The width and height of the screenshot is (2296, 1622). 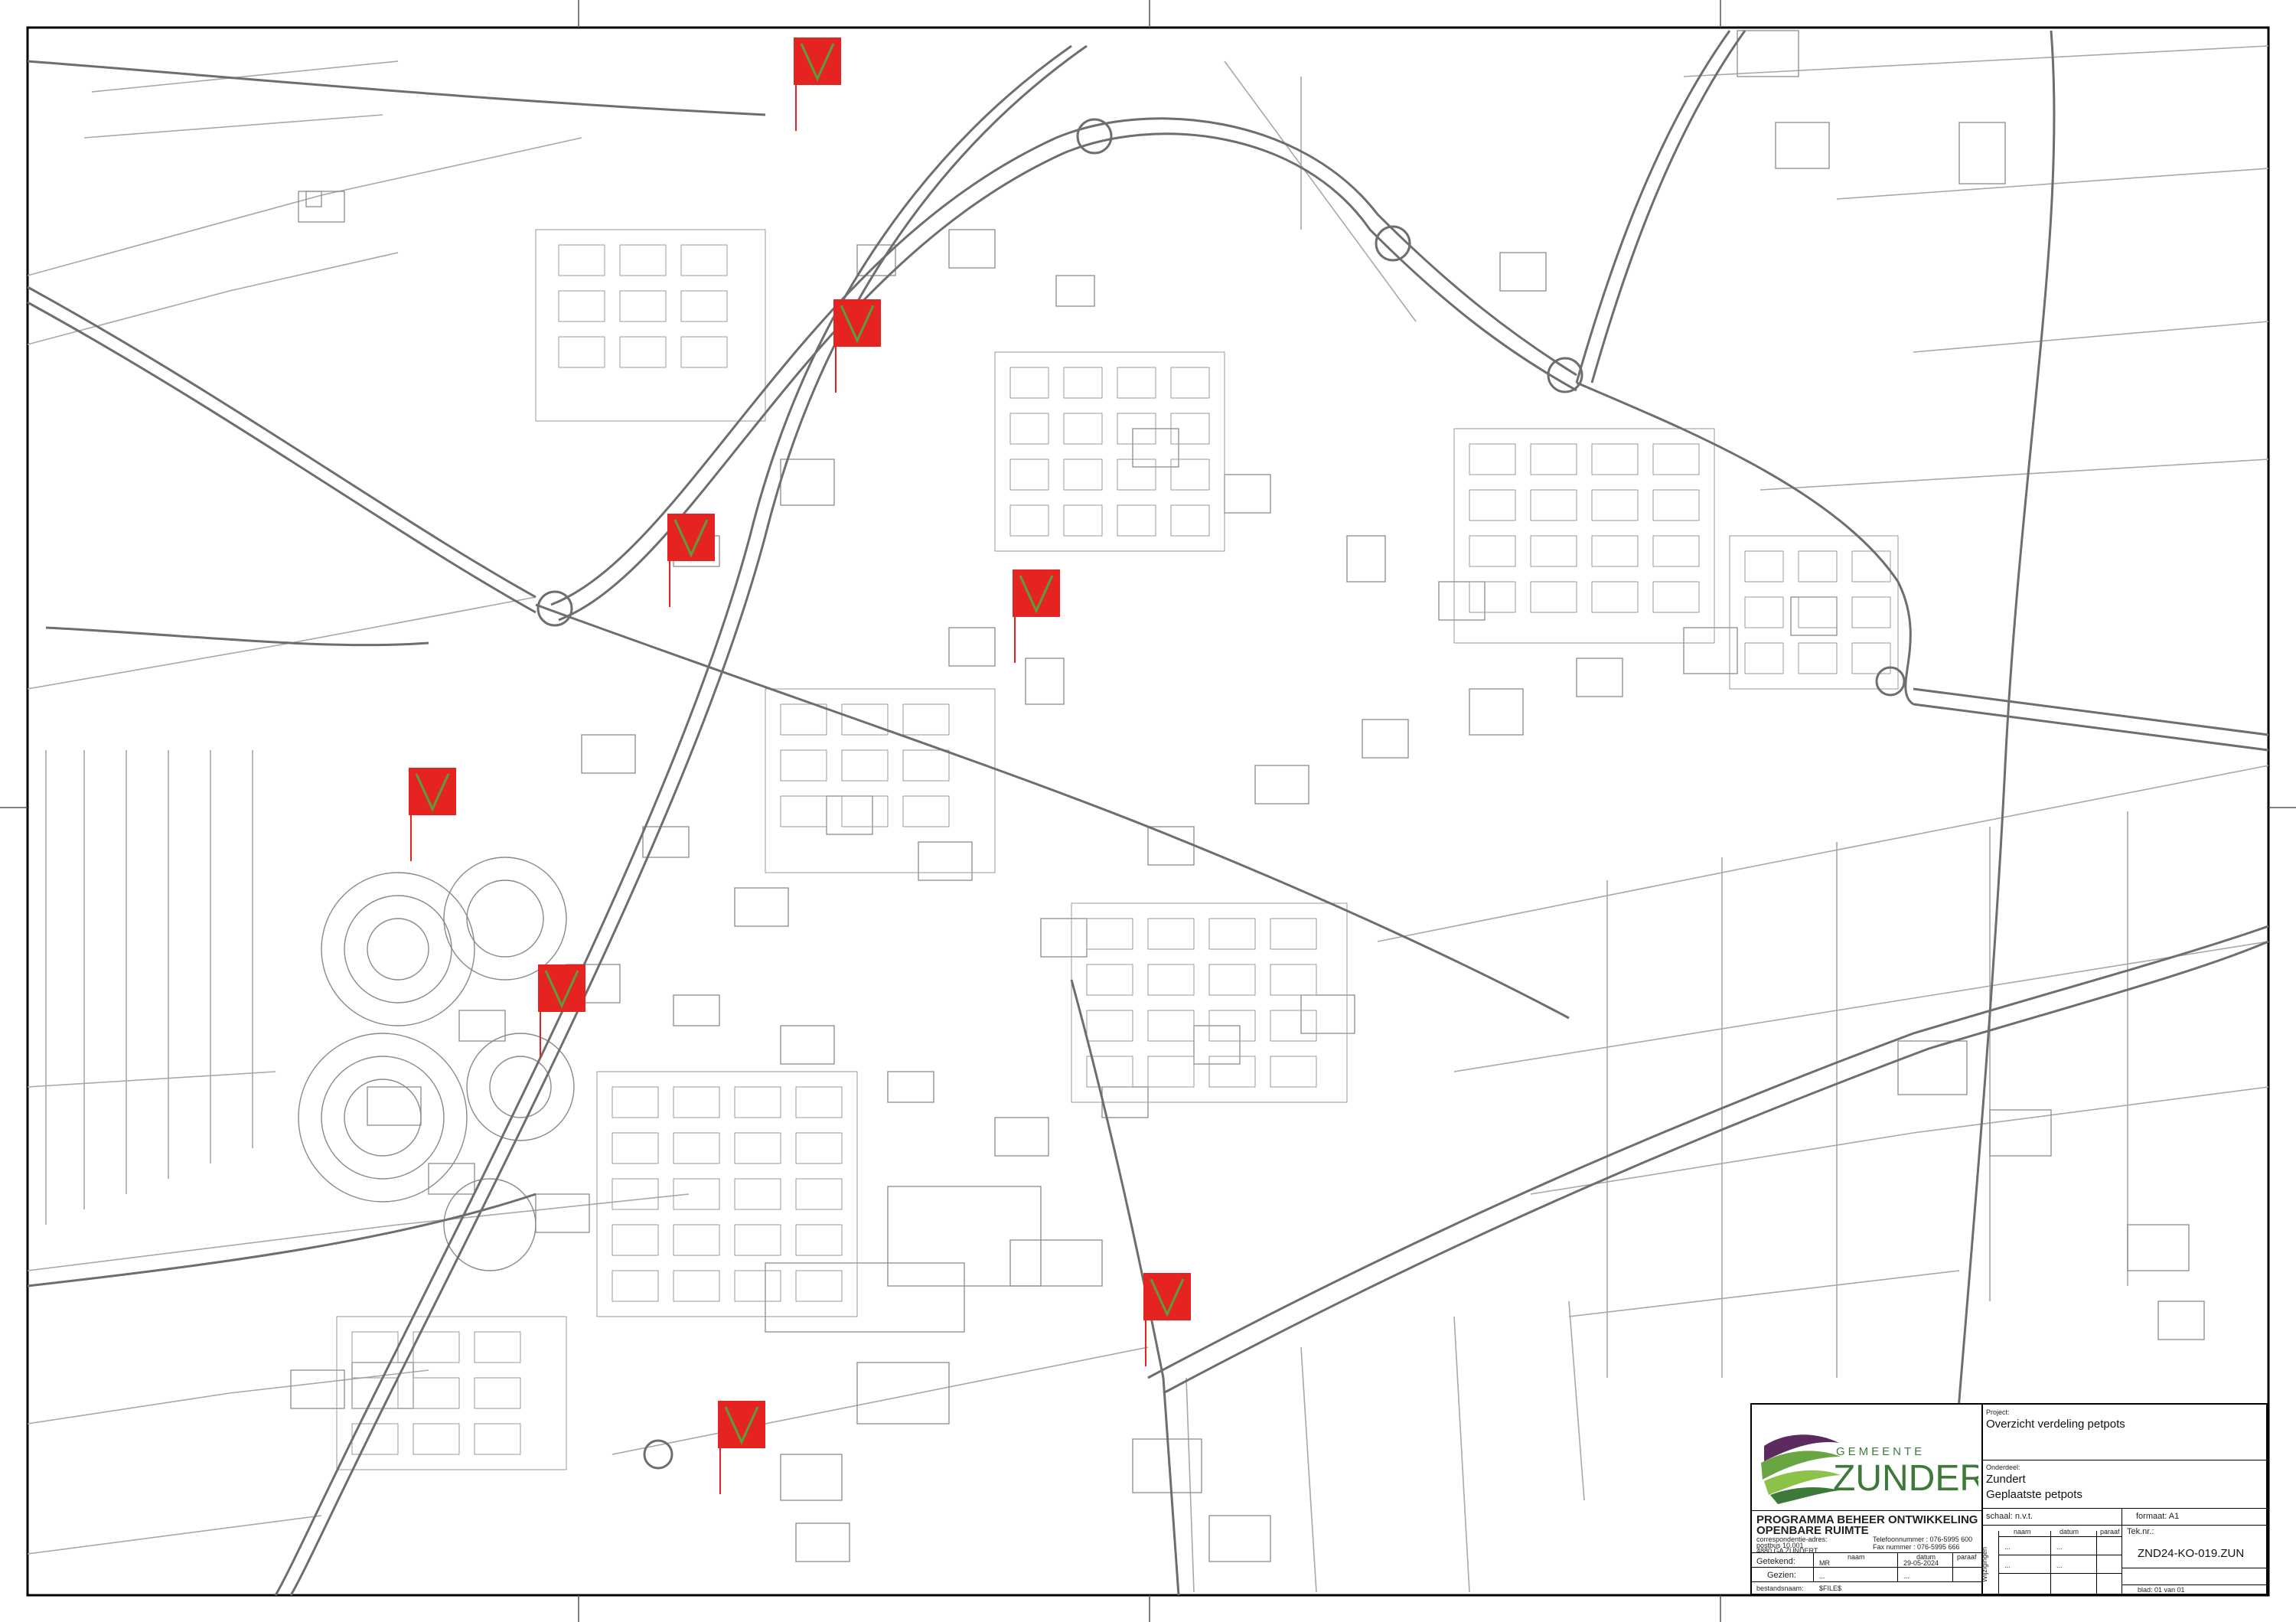 I want to click on zundert-logo: GEMEENTE ZUNDERT, so click(x=1869, y=1469).